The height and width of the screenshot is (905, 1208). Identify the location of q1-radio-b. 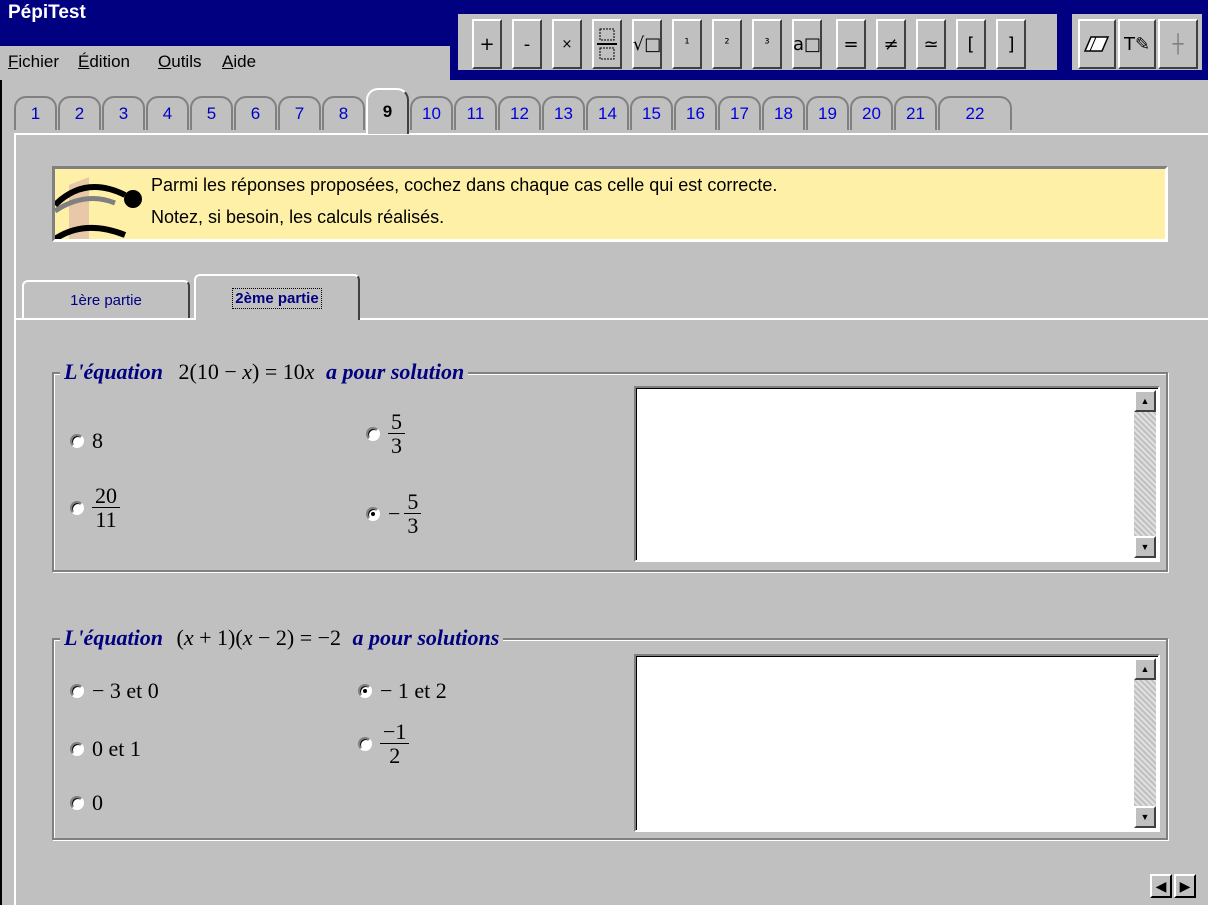
(373, 433).